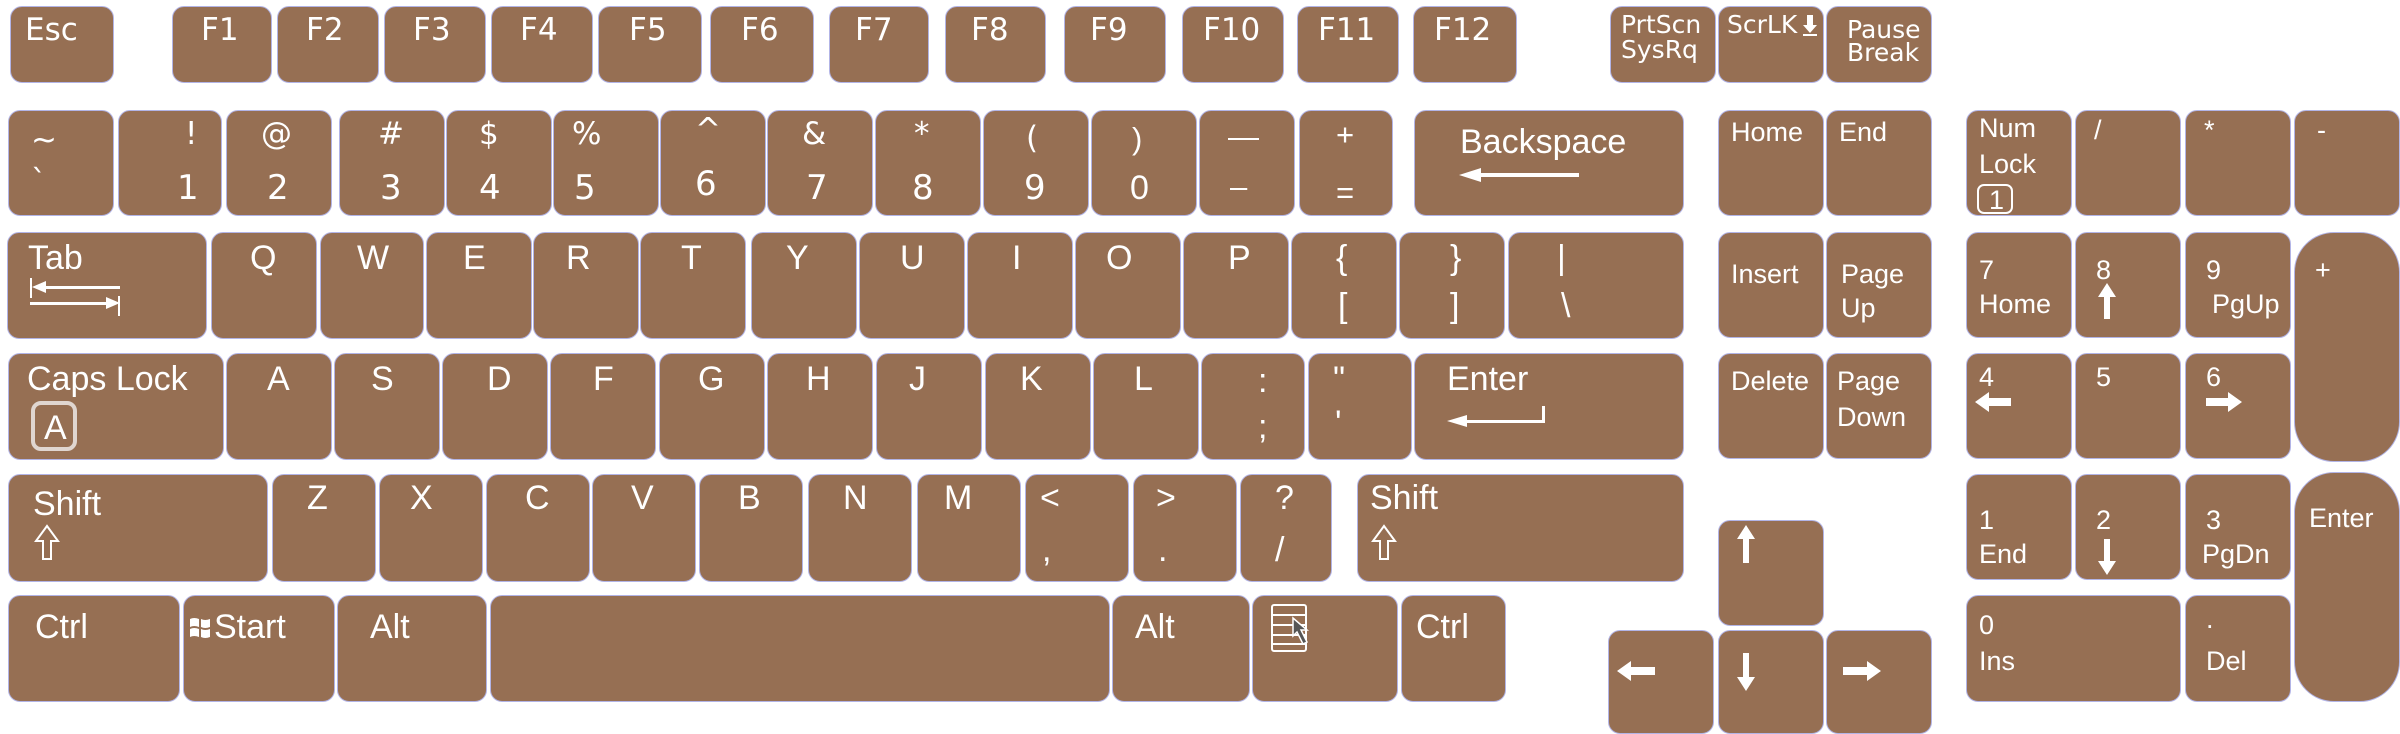  I want to click on key-w: W, so click(372, 285).